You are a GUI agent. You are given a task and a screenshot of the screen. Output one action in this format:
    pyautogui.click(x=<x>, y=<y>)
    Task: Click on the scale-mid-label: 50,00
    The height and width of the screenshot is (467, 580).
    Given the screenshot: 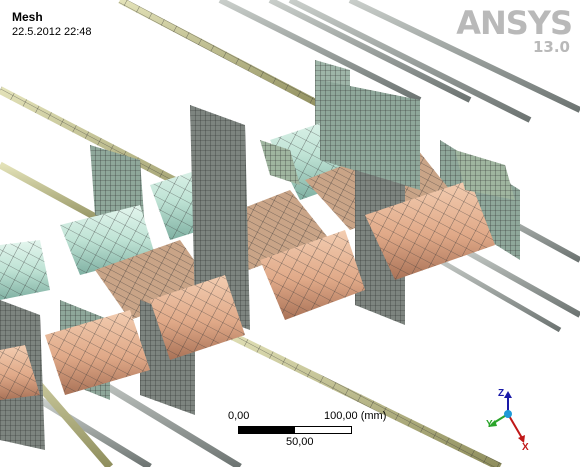 What is the action you would take?
    pyautogui.click(x=300, y=442)
    